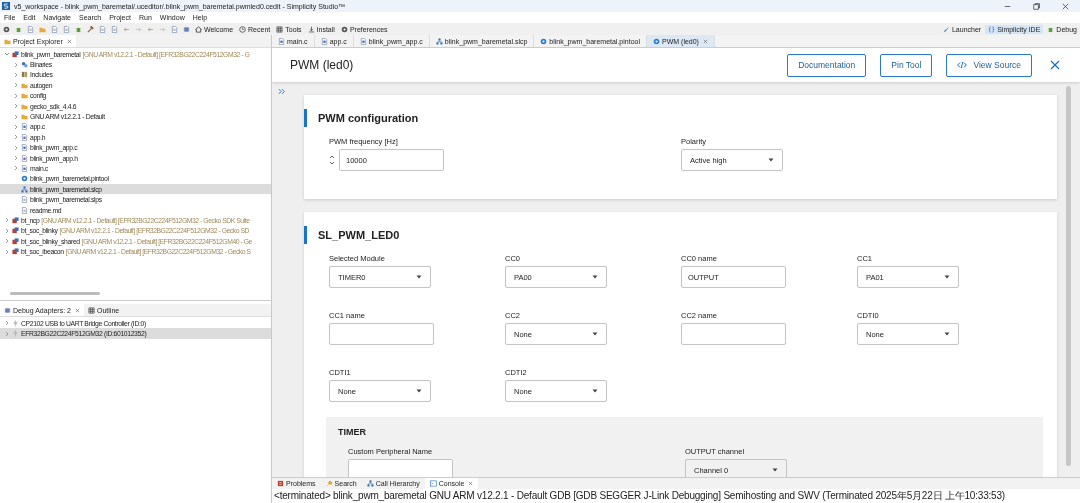 Image resolution: width=1080 pixels, height=503 pixels. What do you see at coordinates (1036, 6) in the screenshot?
I see `restore-icon` at bounding box center [1036, 6].